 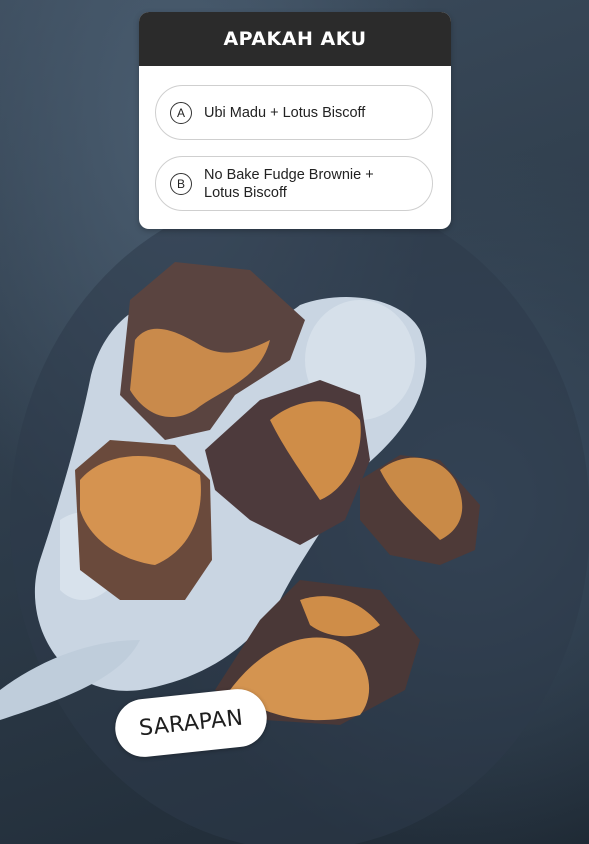 What do you see at coordinates (285, 112) in the screenshot?
I see `option-a-label: Ubi Madu + Lotus Biscoff` at bounding box center [285, 112].